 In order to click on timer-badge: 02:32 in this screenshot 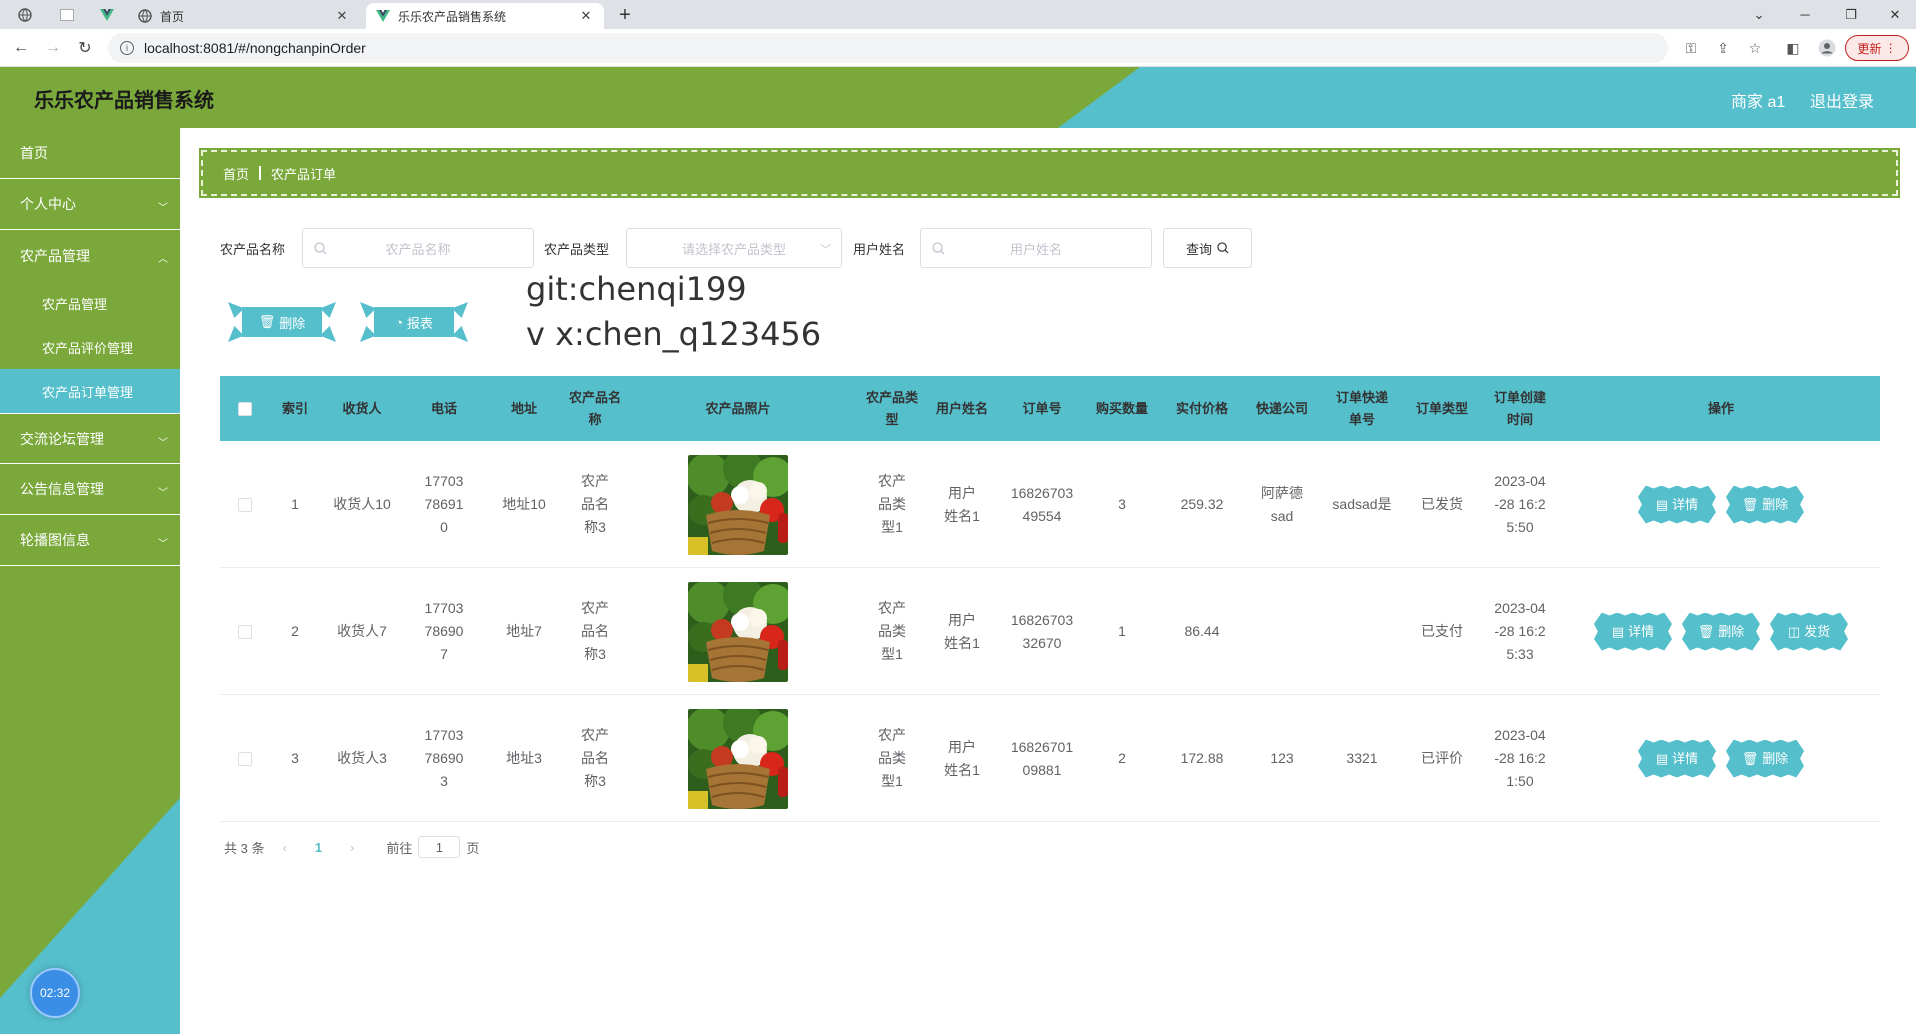, I will do `click(55, 993)`.